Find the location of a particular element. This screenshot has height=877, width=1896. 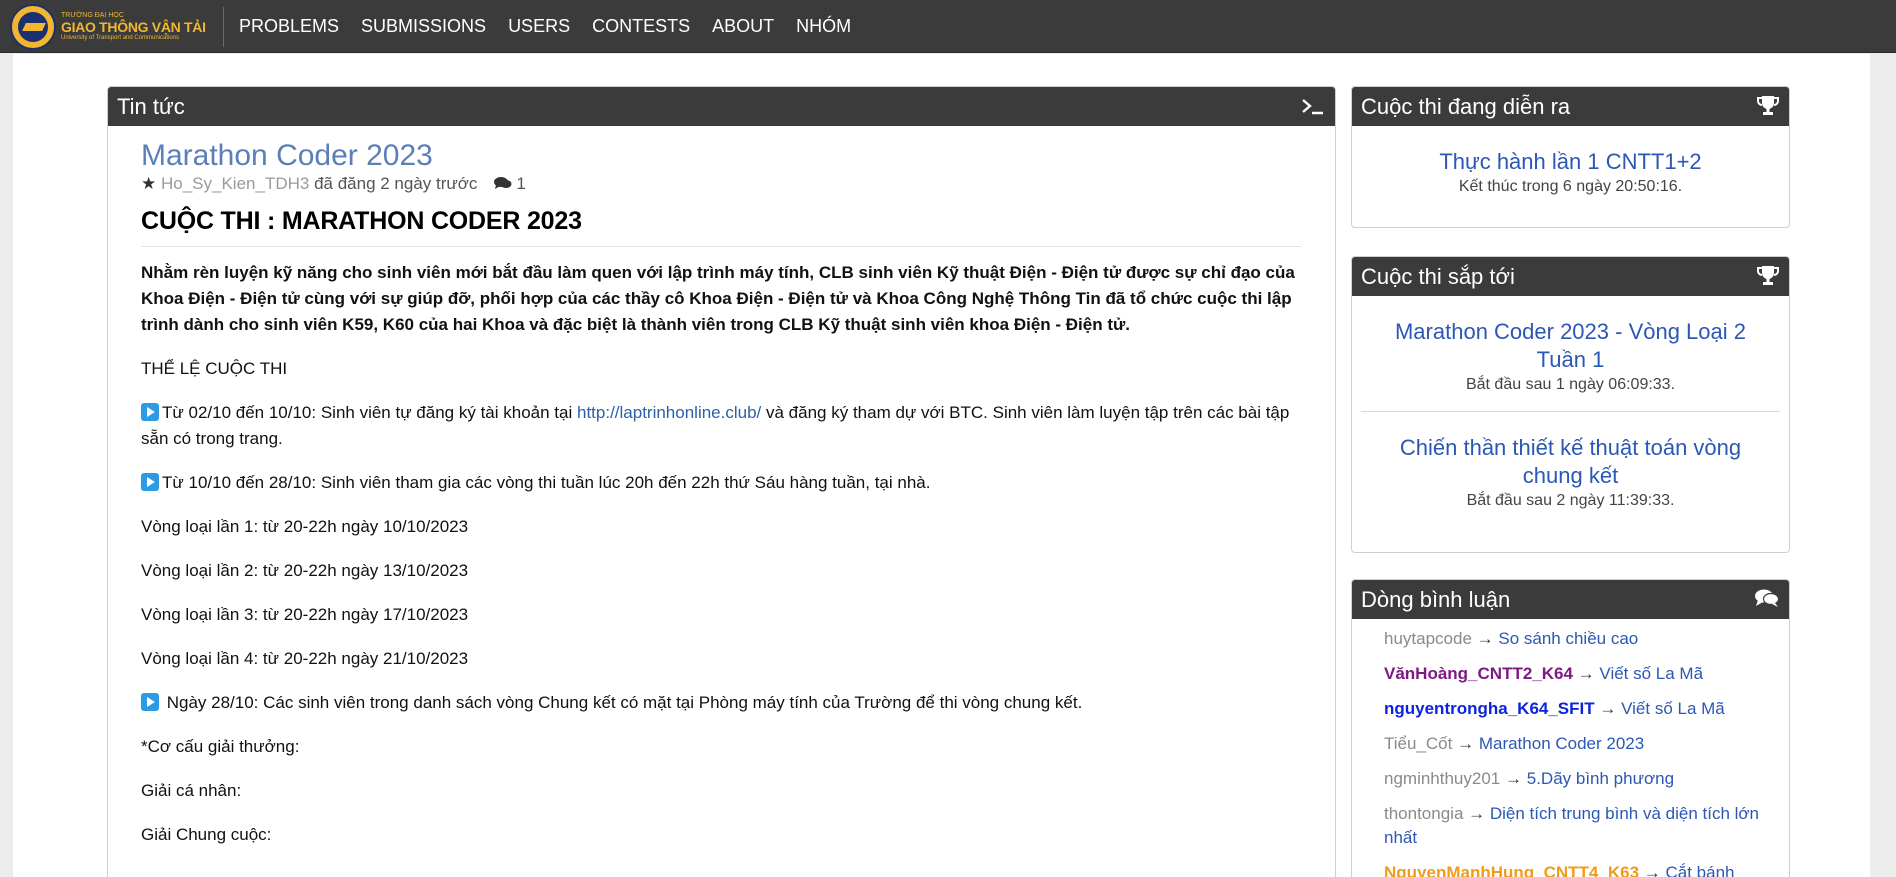

star-icon: ★ is located at coordinates (149, 183).